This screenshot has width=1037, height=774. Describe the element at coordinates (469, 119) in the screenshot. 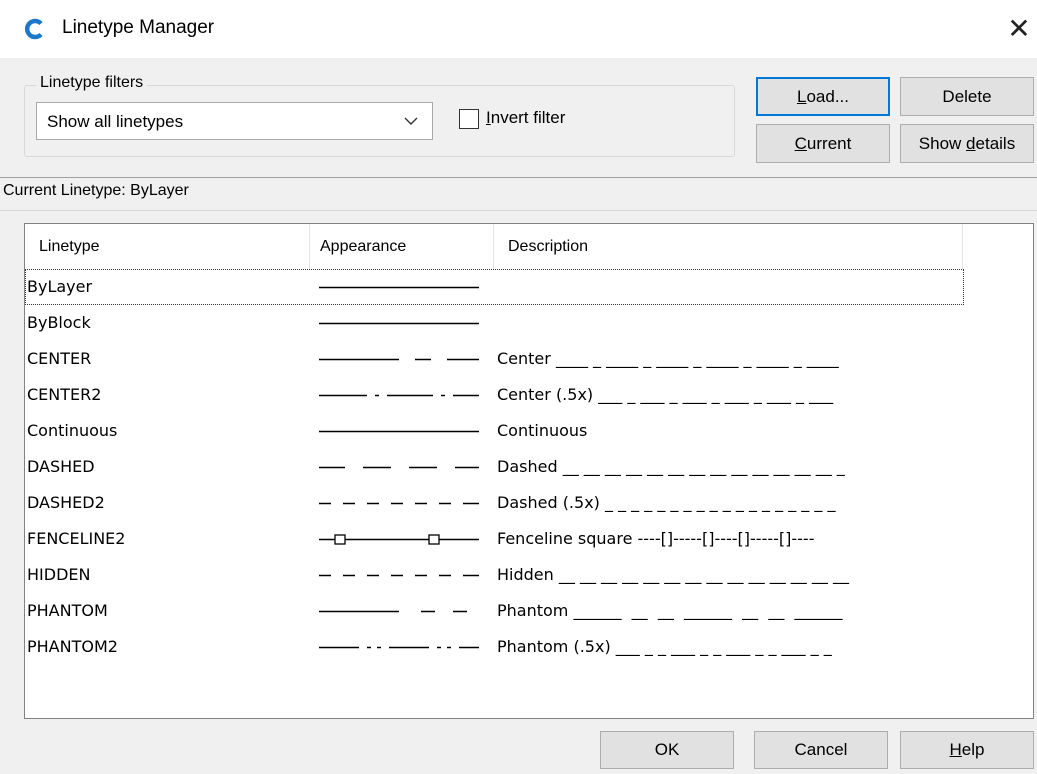

I see `invert-filter-checkbox` at that location.